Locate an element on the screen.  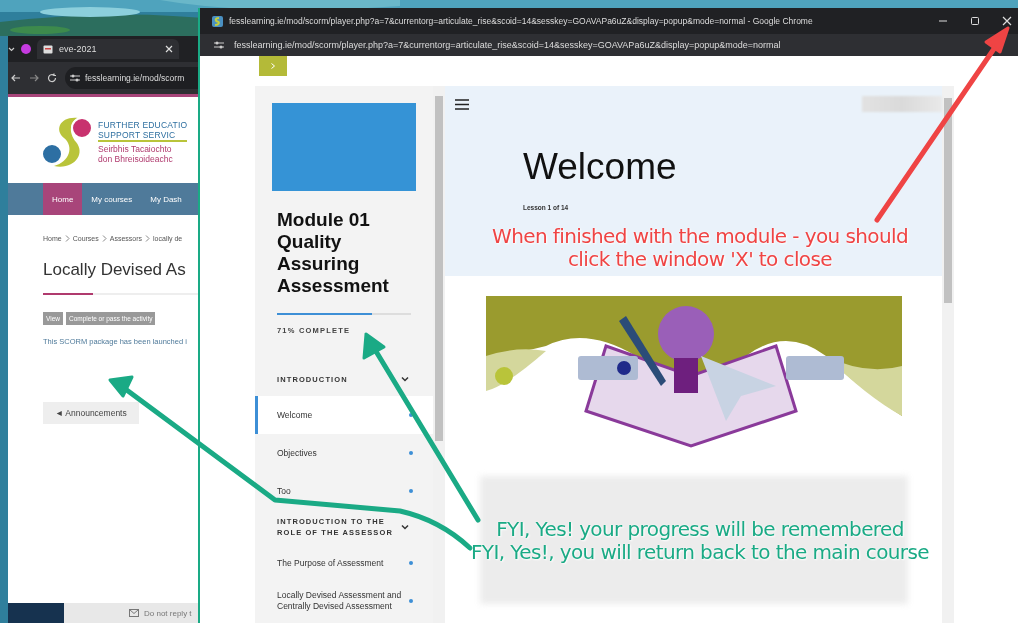
forward-arrow-icon is located at coordinates (34, 78).